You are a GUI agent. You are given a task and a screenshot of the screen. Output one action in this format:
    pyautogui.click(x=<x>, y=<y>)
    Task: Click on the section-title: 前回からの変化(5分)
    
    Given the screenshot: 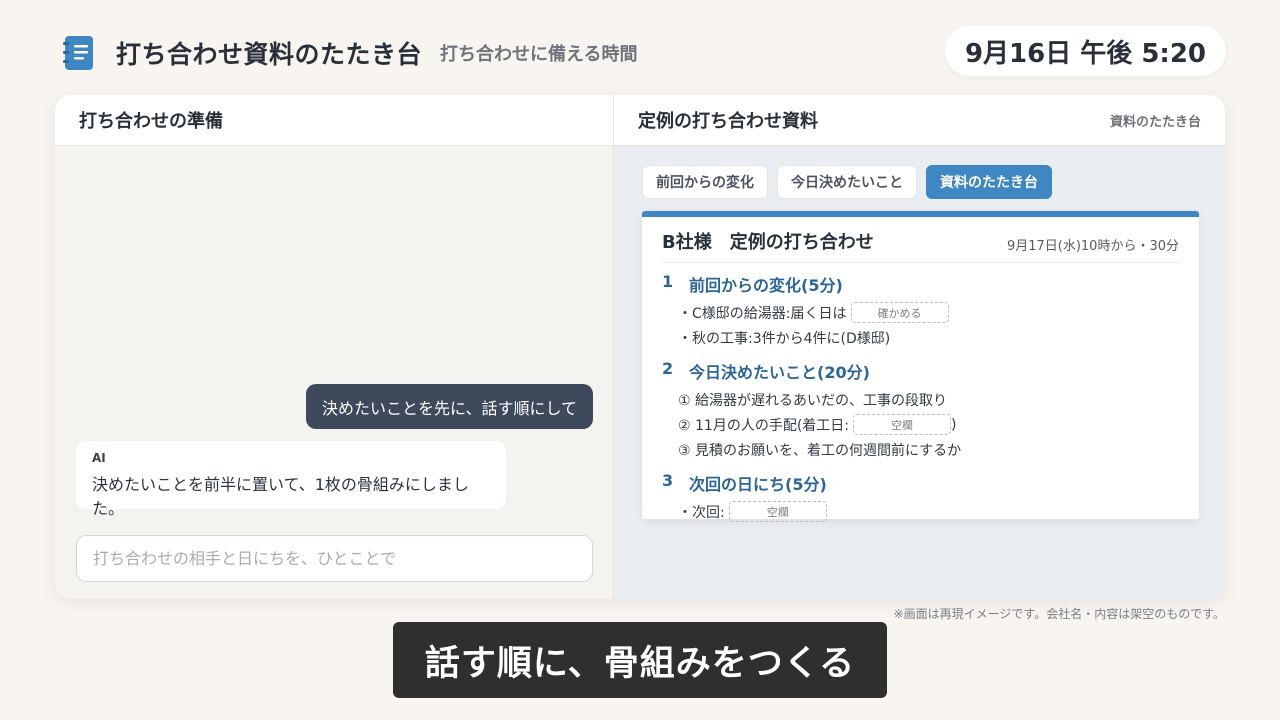 What is the action you would take?
    pyautogui.click(x=766, y=285)
    